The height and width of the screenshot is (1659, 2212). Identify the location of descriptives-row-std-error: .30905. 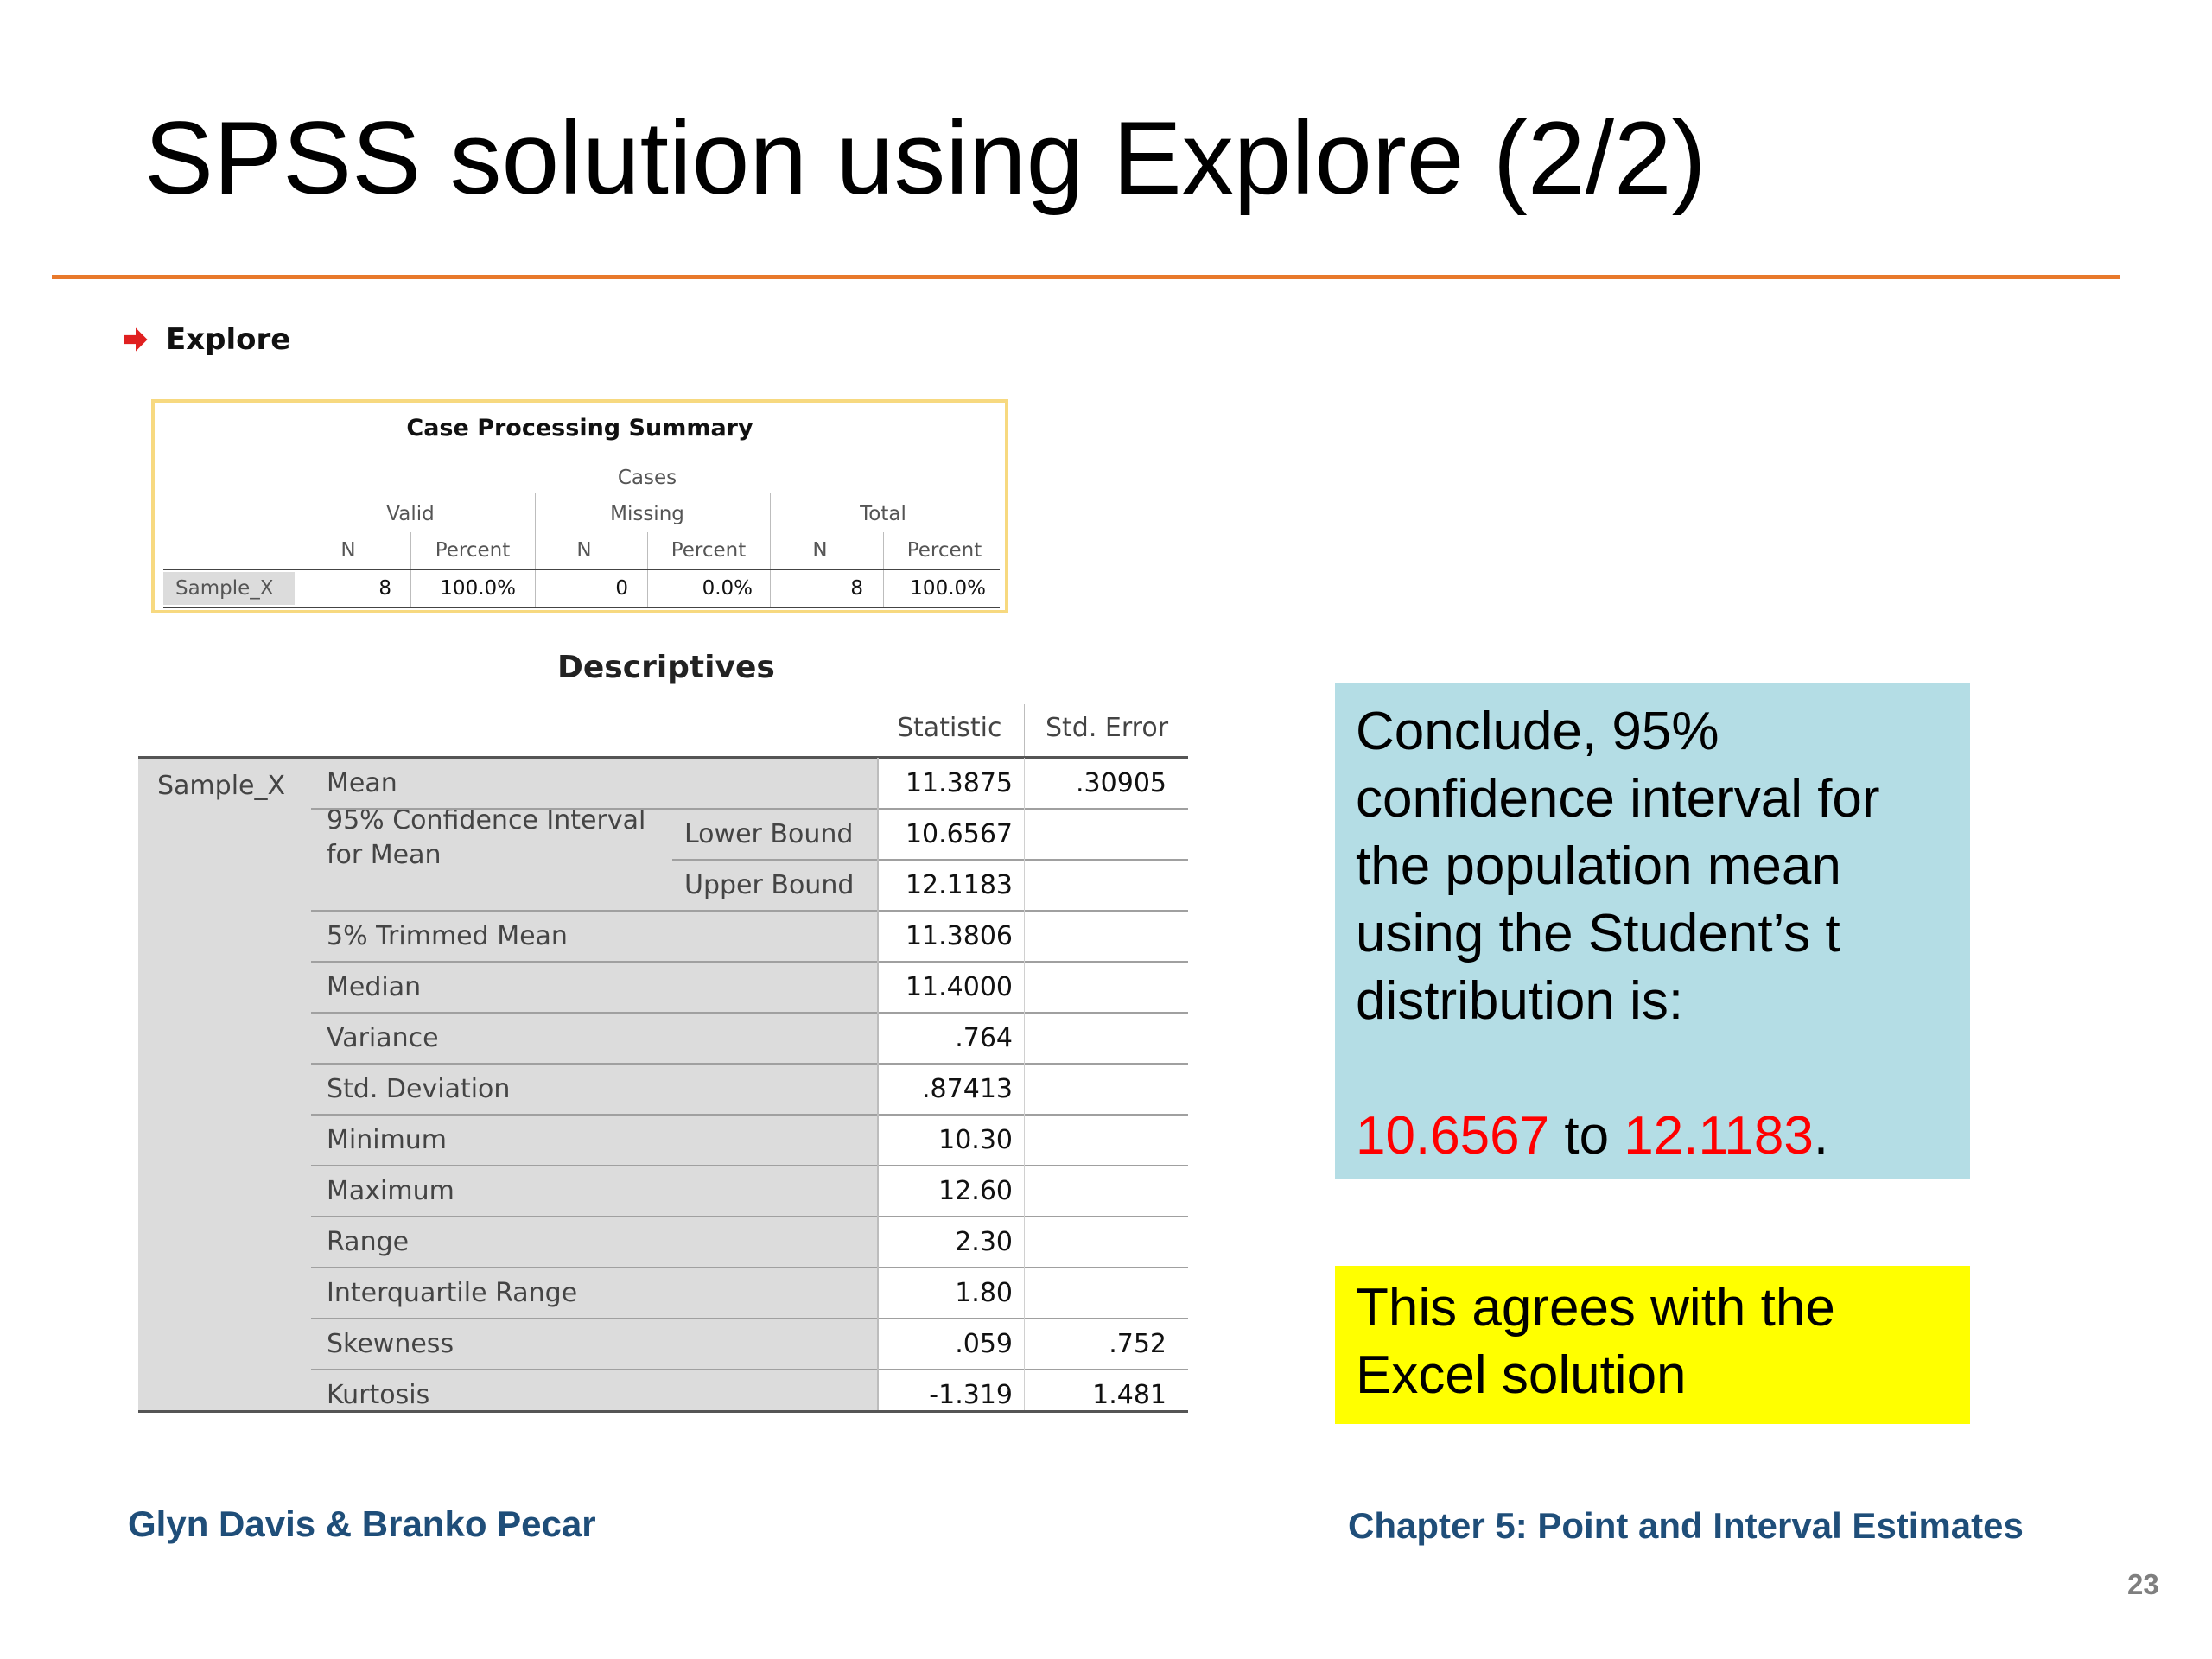
(1121, 783).